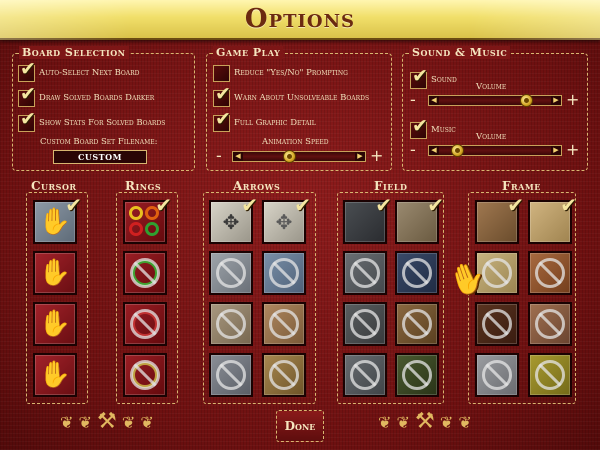  I want to click on field-column-title: Field, so click(391, 186).